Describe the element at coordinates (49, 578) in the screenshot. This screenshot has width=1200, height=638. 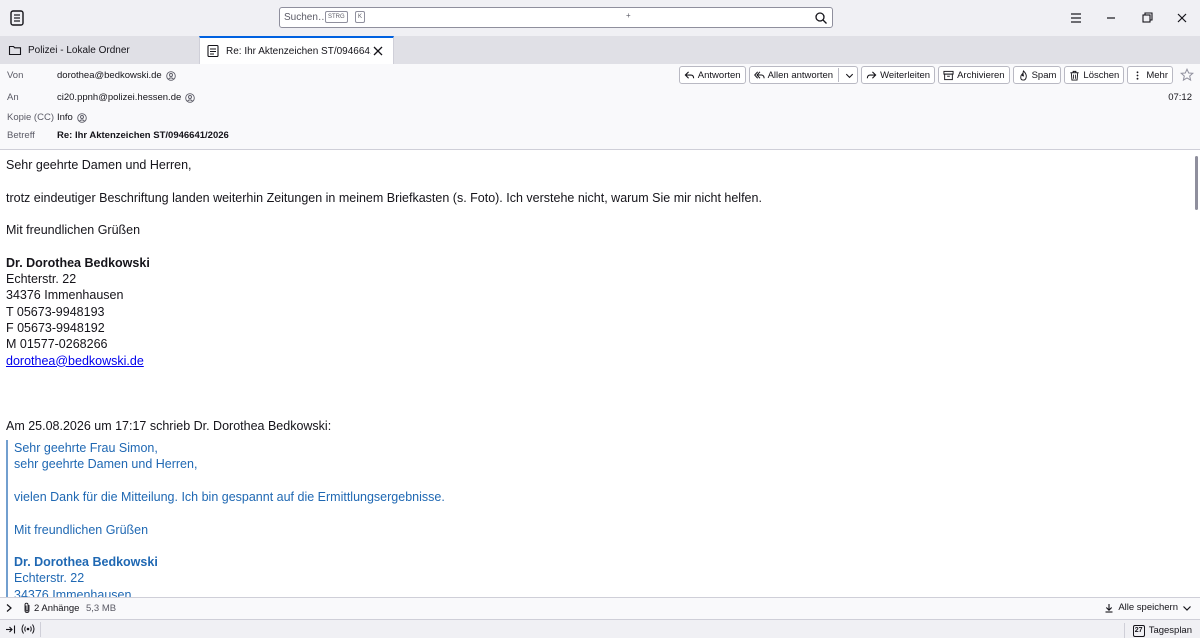
I see `quote-signature-street: Echterstr. 22` at that location.